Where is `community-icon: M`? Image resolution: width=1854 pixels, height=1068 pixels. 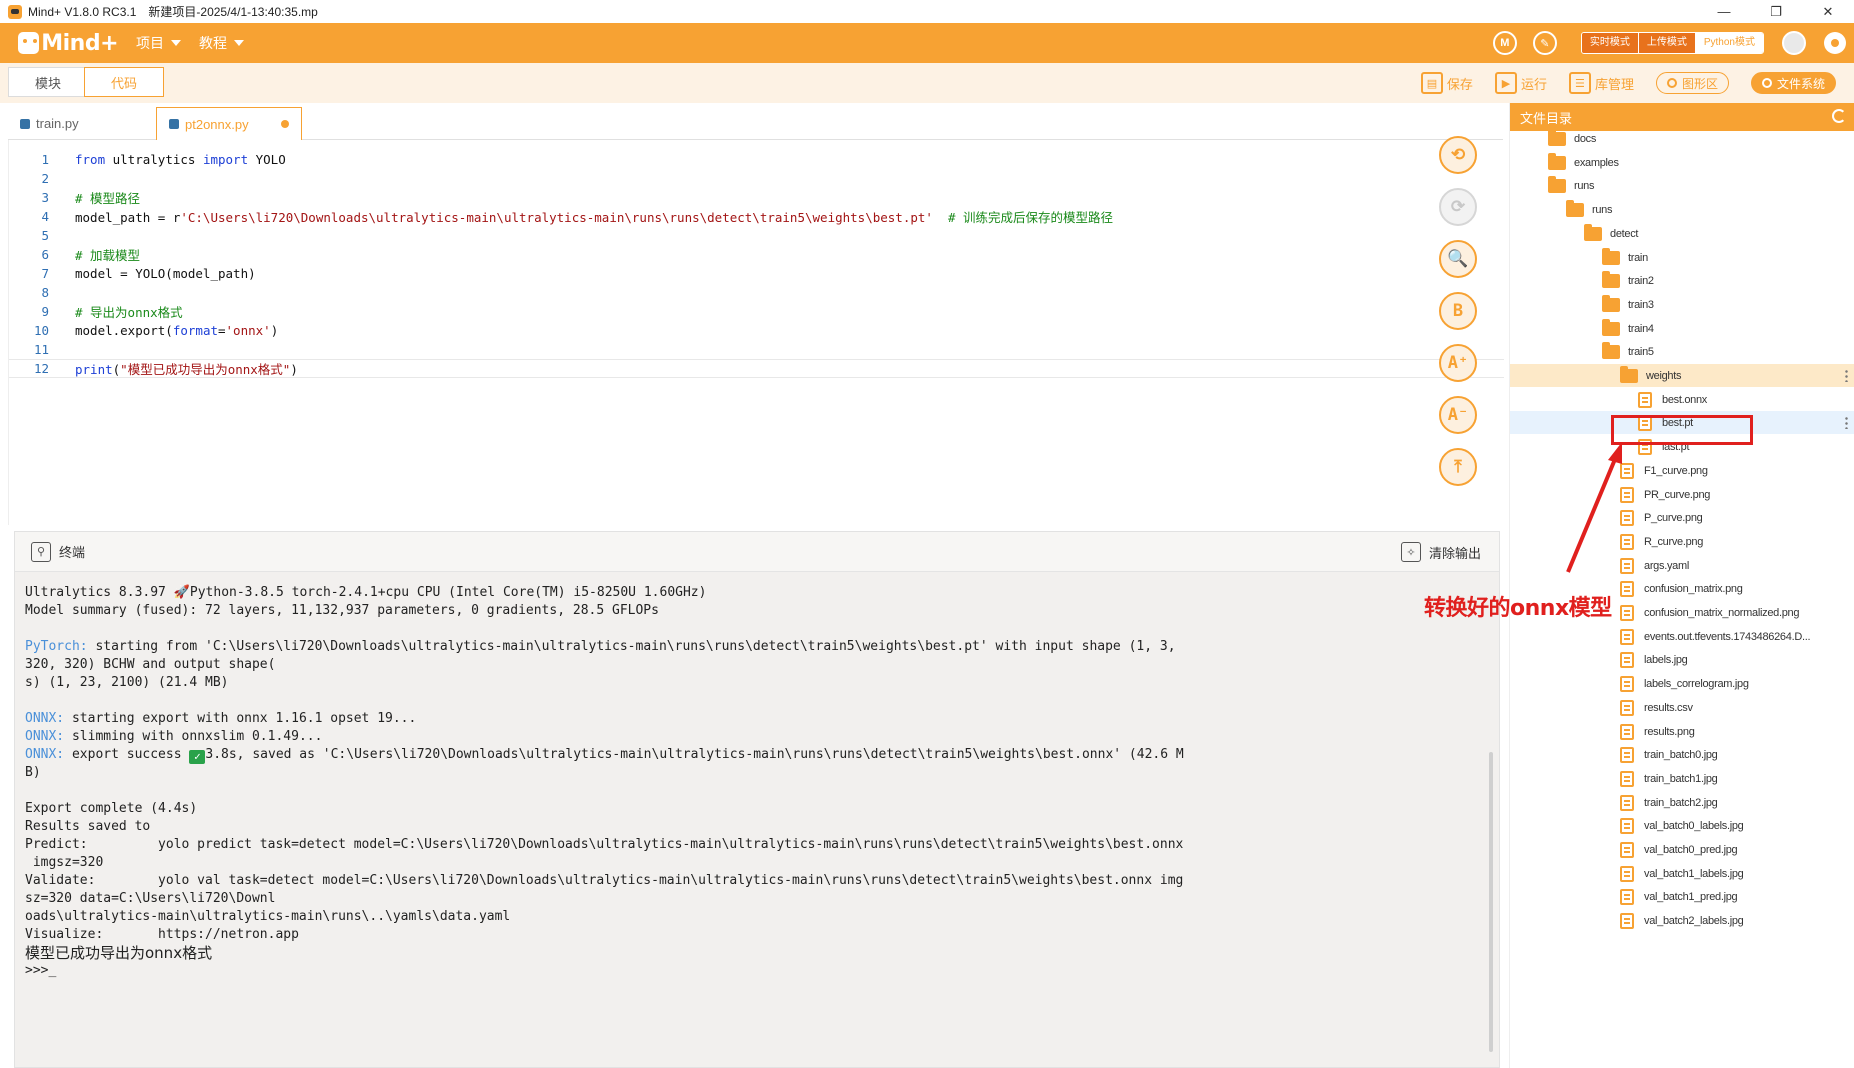
community-icon: M is located at coordinates (1504, 43).